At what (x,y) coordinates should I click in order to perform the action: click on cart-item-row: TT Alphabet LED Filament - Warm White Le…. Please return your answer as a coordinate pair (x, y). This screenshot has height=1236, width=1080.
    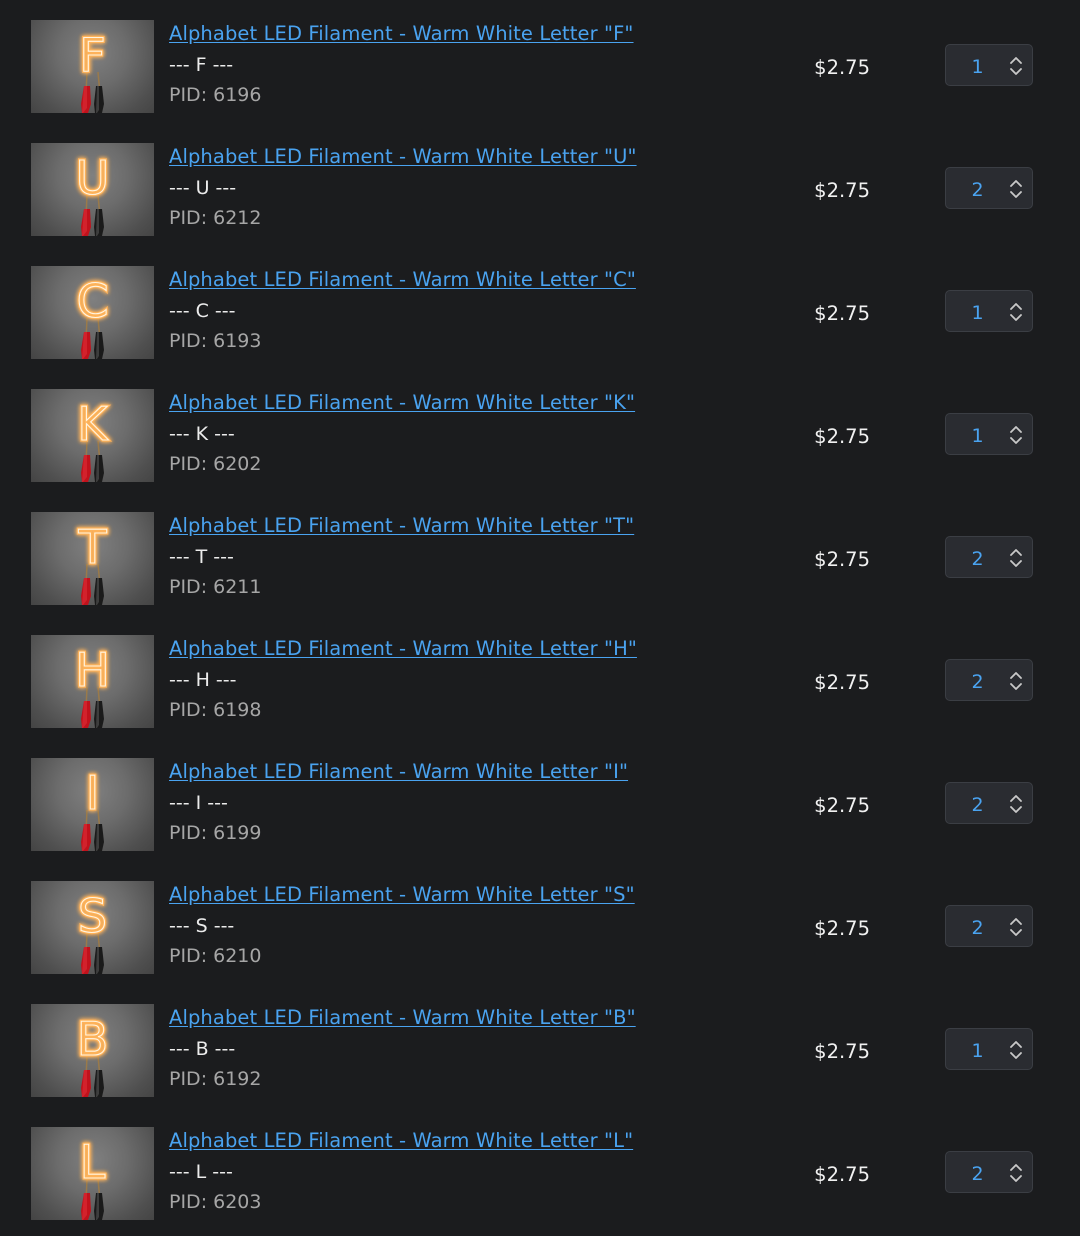
    Looking at the image, I should click on (540, 553).